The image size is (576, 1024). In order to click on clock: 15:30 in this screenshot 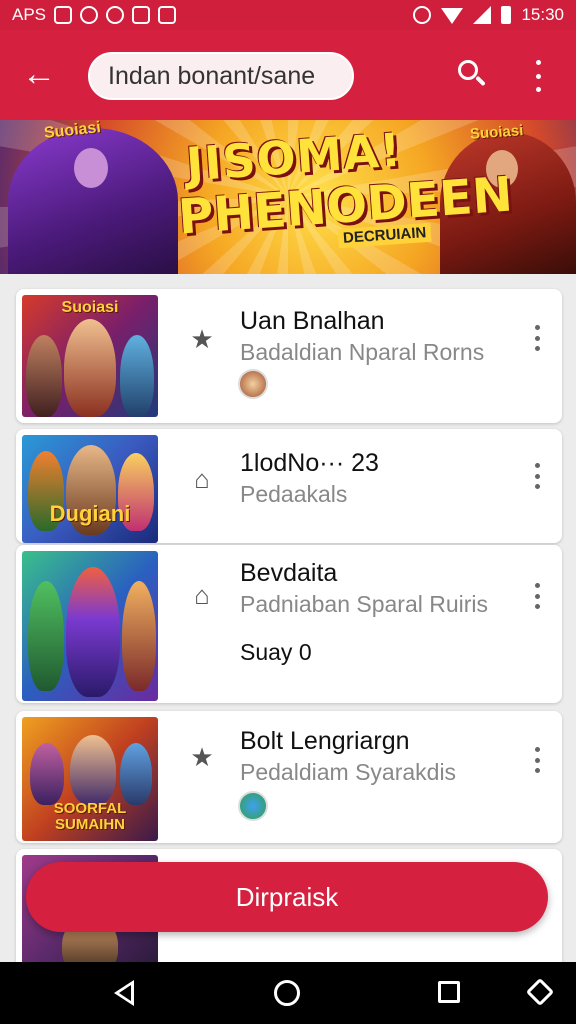, I will do `click(542, 14)`.